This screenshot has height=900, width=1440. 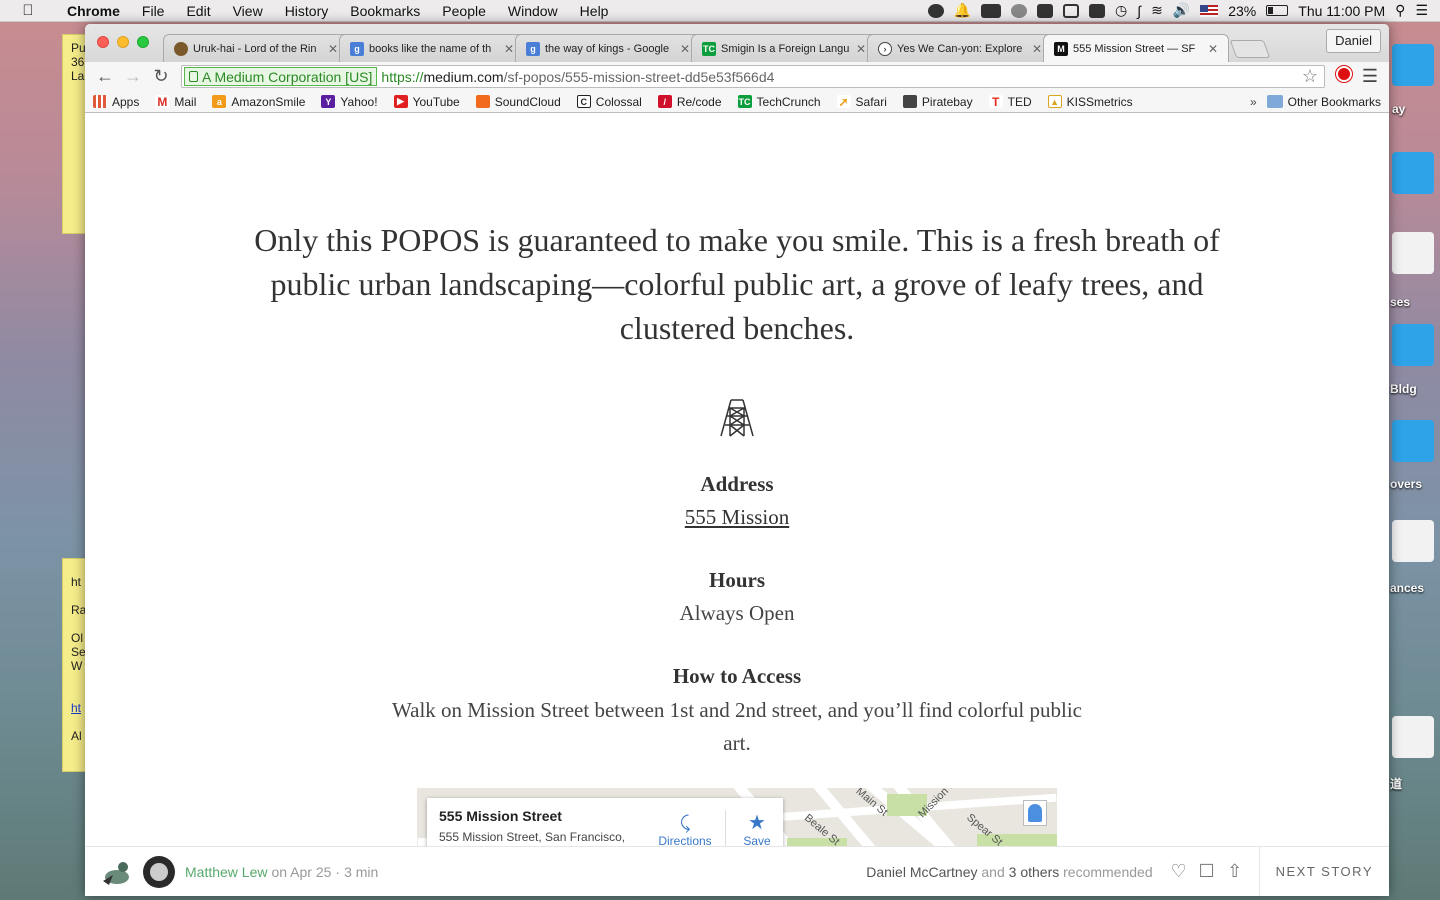 What do you see at coordinates (162, 101) in the screenshot?
I see `gmail-icon: M` at bounding box center [162, 101].